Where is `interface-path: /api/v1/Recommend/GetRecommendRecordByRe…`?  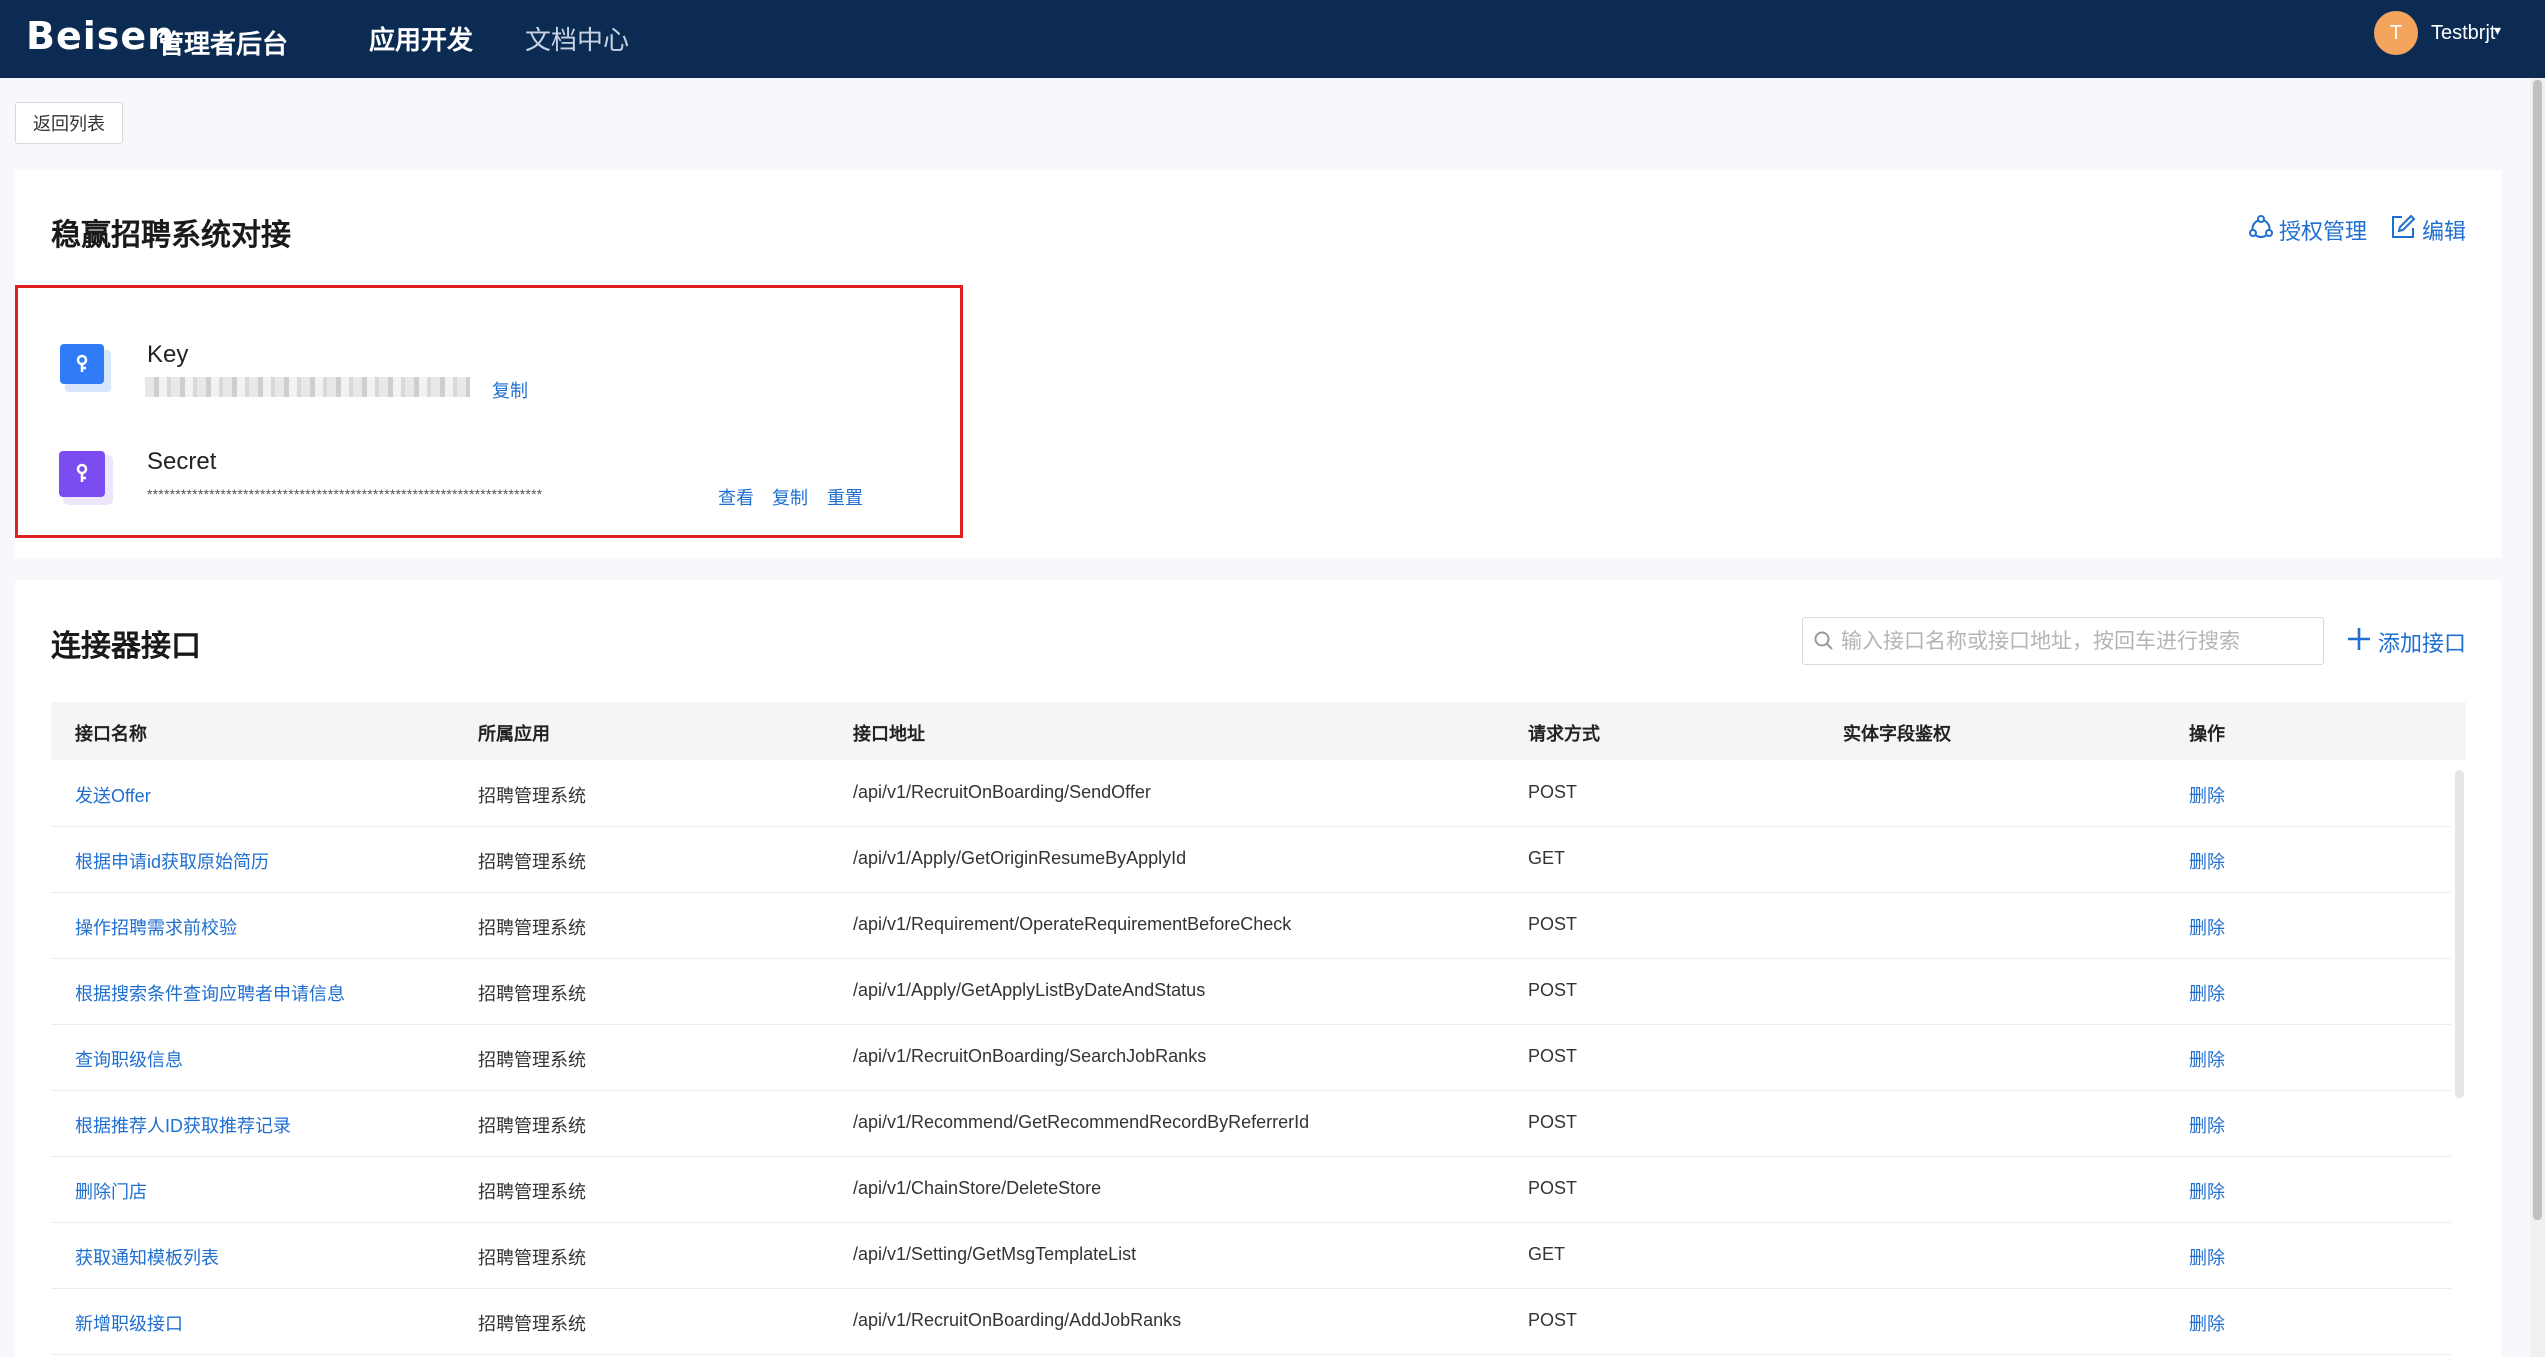
interface-path: /api/v1/Recommend/GetRecommendRecordByRe… is located at coordinates (1081, 1122).